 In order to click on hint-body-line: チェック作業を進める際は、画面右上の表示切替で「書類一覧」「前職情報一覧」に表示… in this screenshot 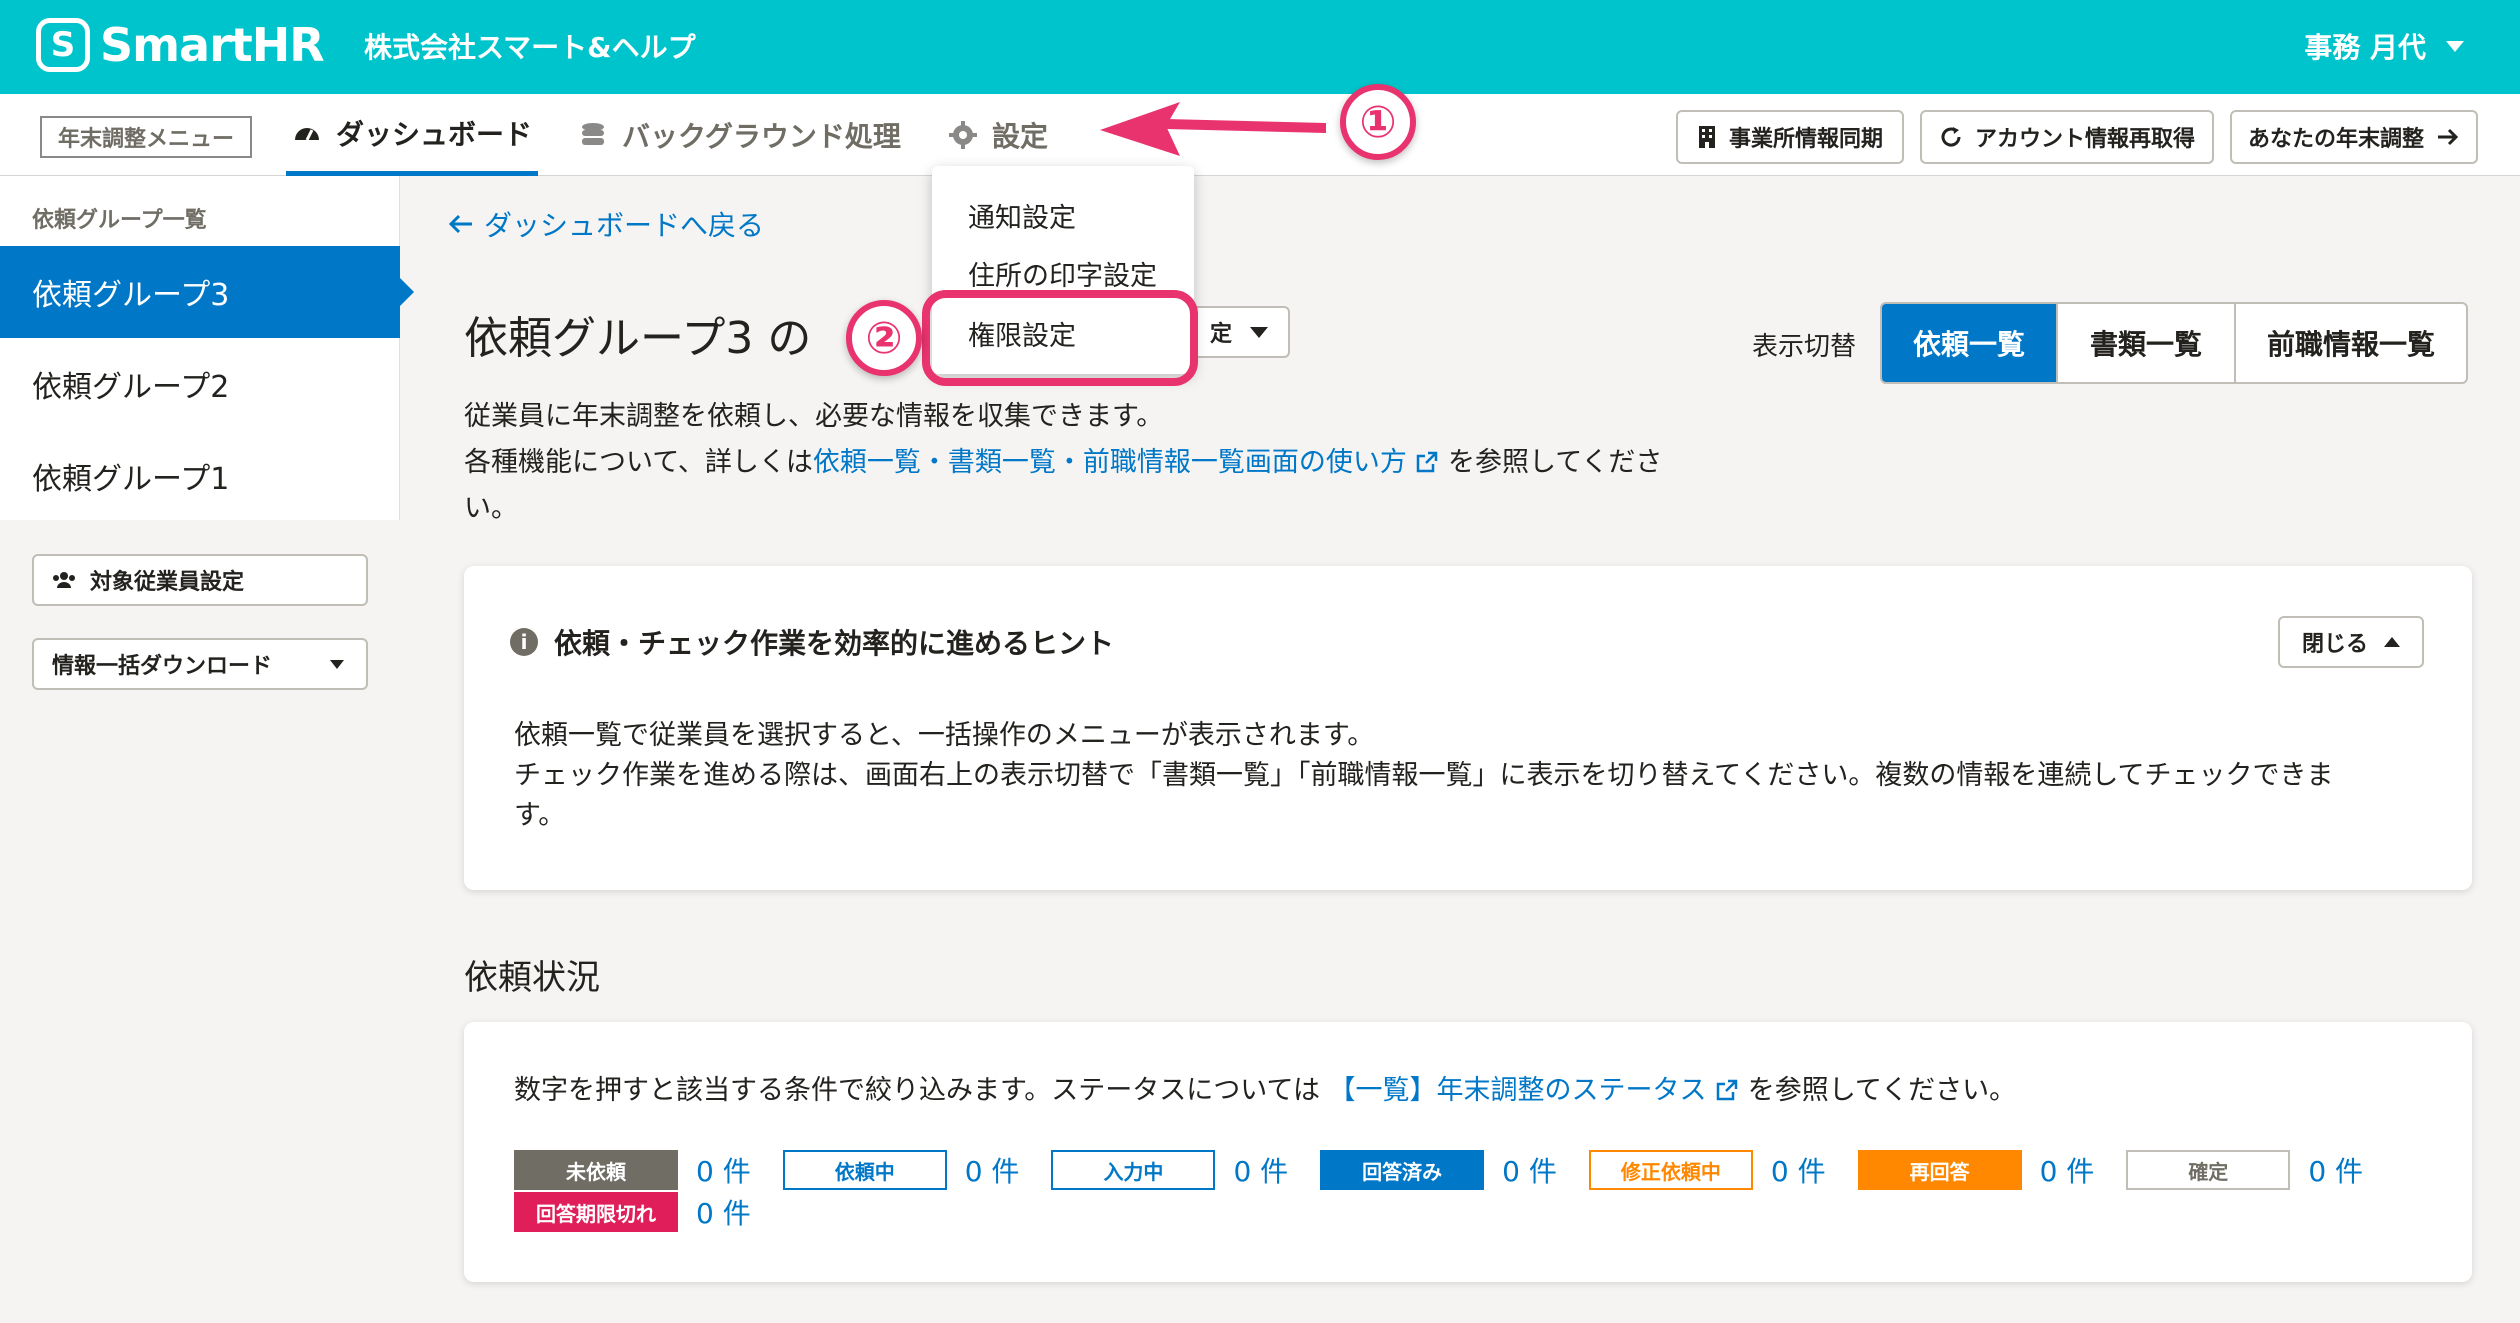, I will do `click(1424, 775)`.